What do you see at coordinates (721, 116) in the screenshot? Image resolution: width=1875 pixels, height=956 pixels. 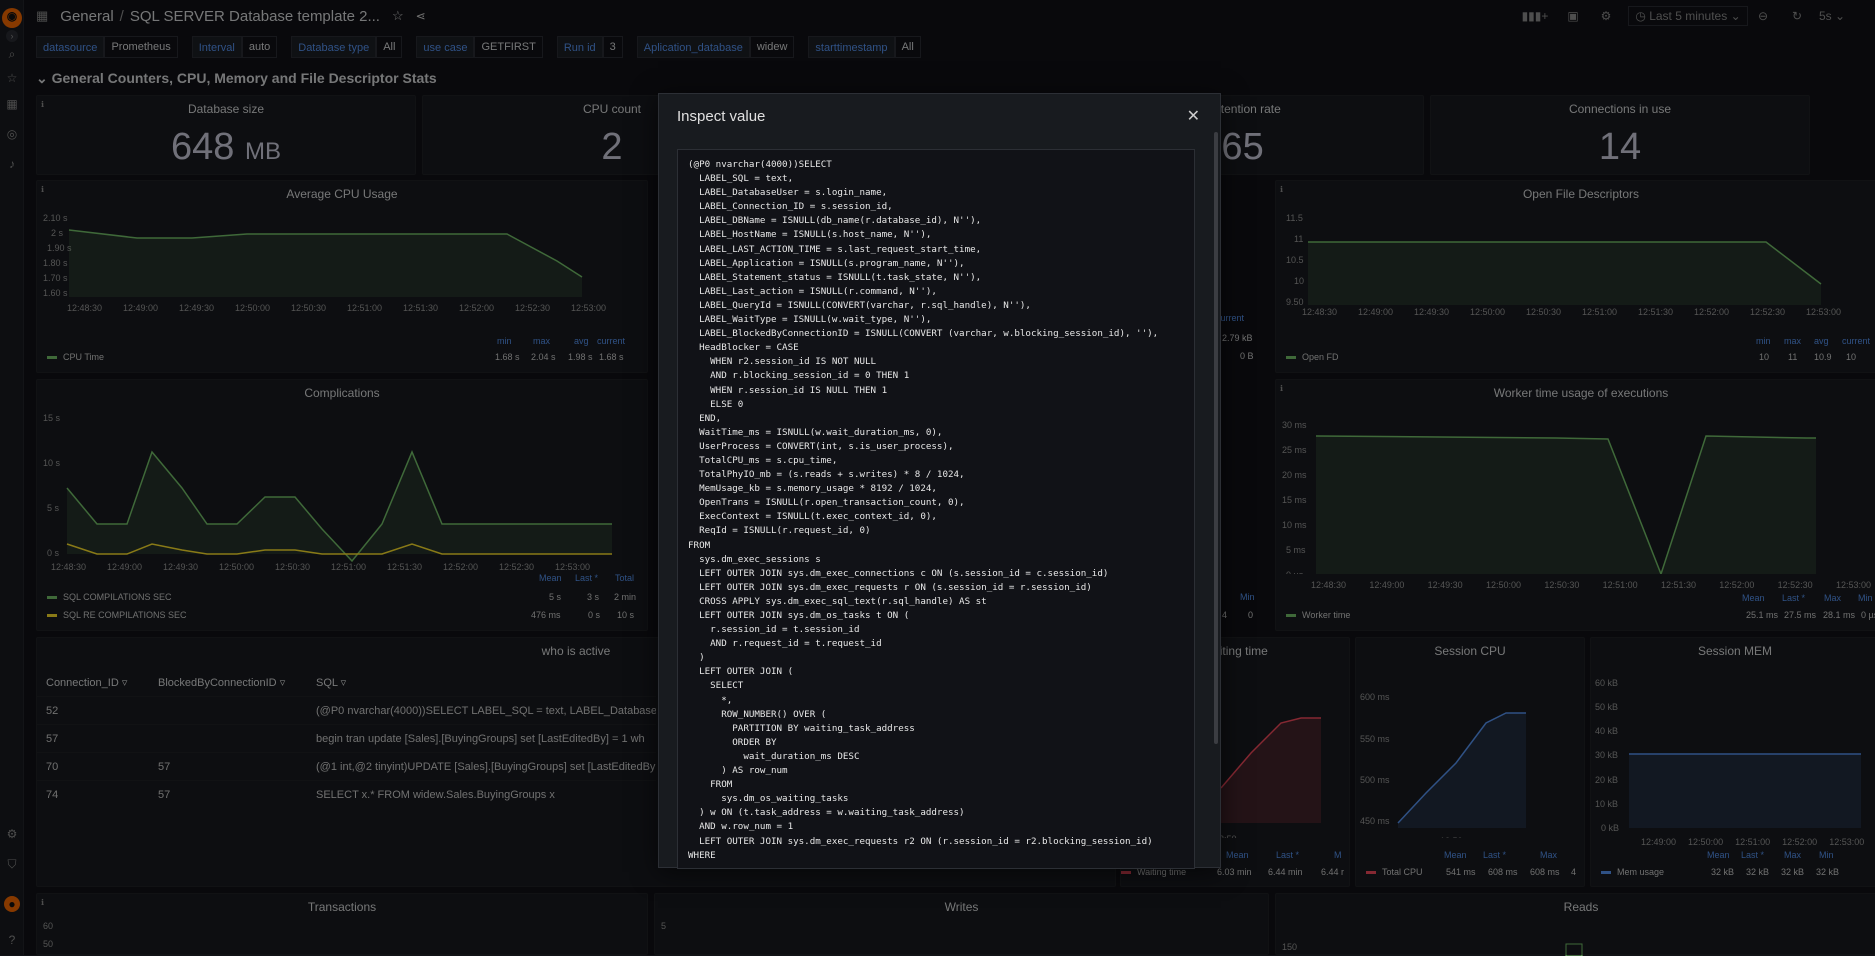 I see `modal-title: Inspect value` at bounding box center [721, 116].